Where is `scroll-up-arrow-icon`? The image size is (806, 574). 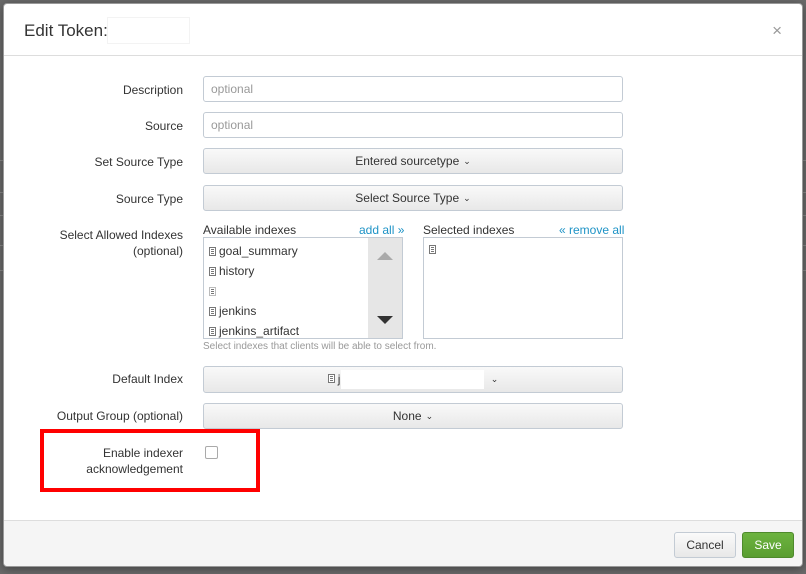 scroll-up-arrow-icon is located at coordinates (385, 256).